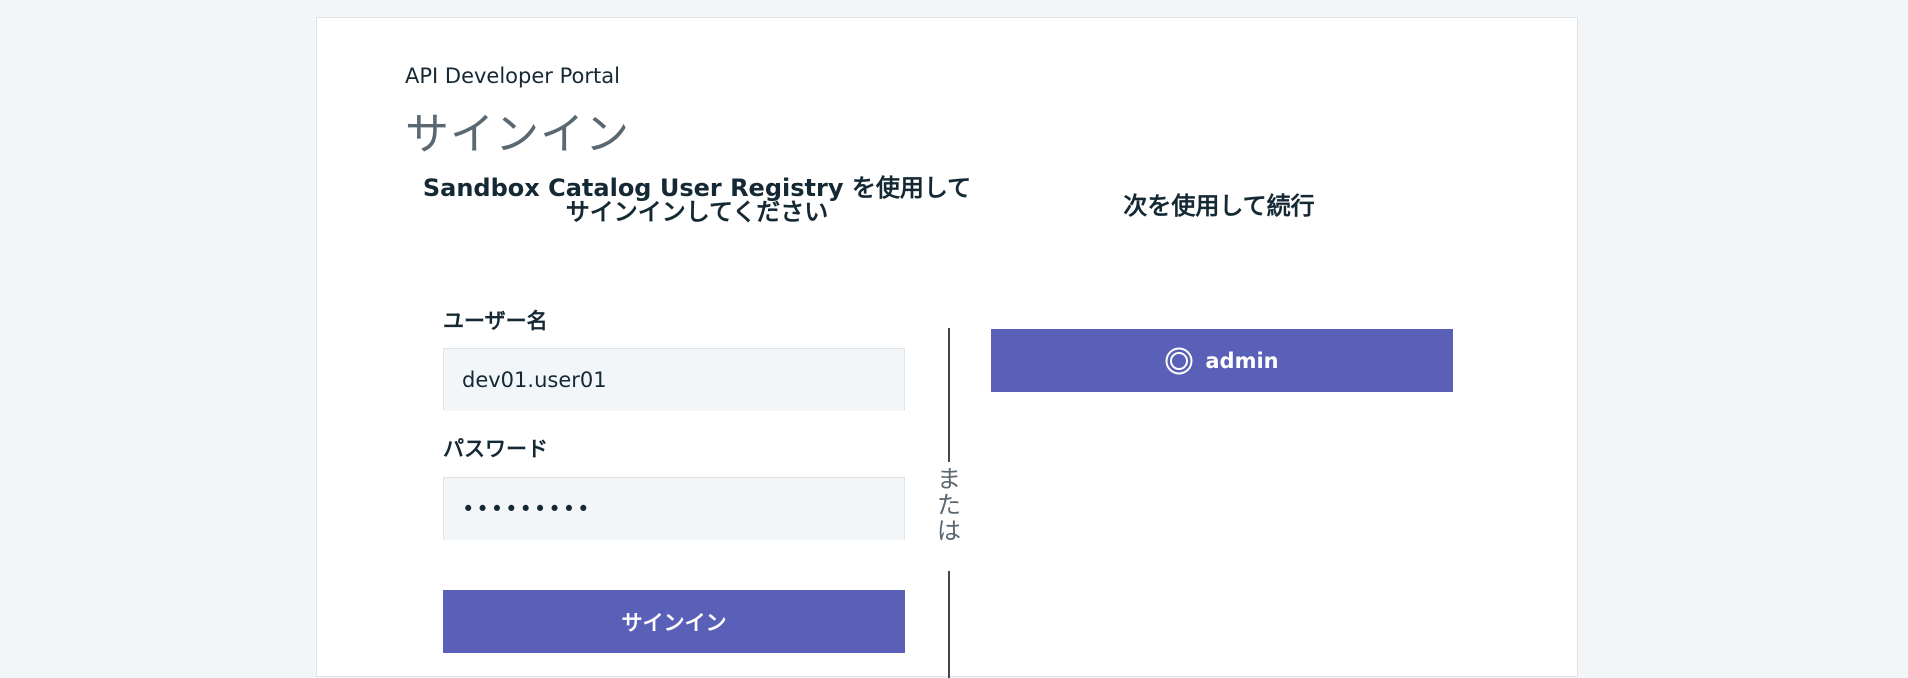  I want to click on portal-name: API Developer Portal, so click(512, 76).